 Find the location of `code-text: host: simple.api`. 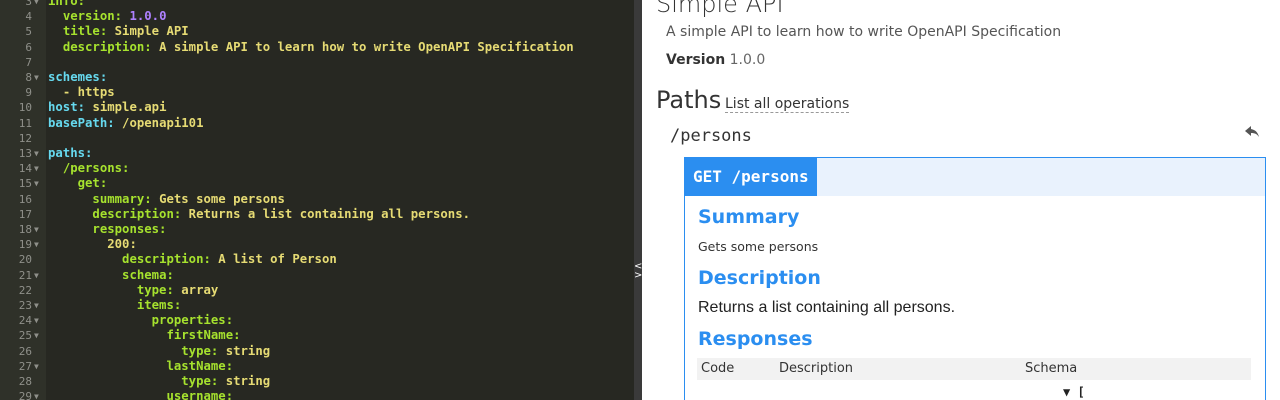

code-text: host: simple.api is located at coordinates (107, 107).